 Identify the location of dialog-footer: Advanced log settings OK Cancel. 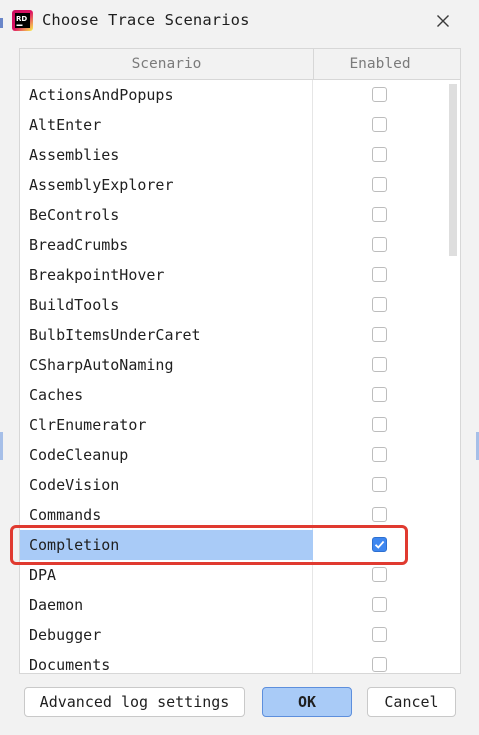
(239, 704).